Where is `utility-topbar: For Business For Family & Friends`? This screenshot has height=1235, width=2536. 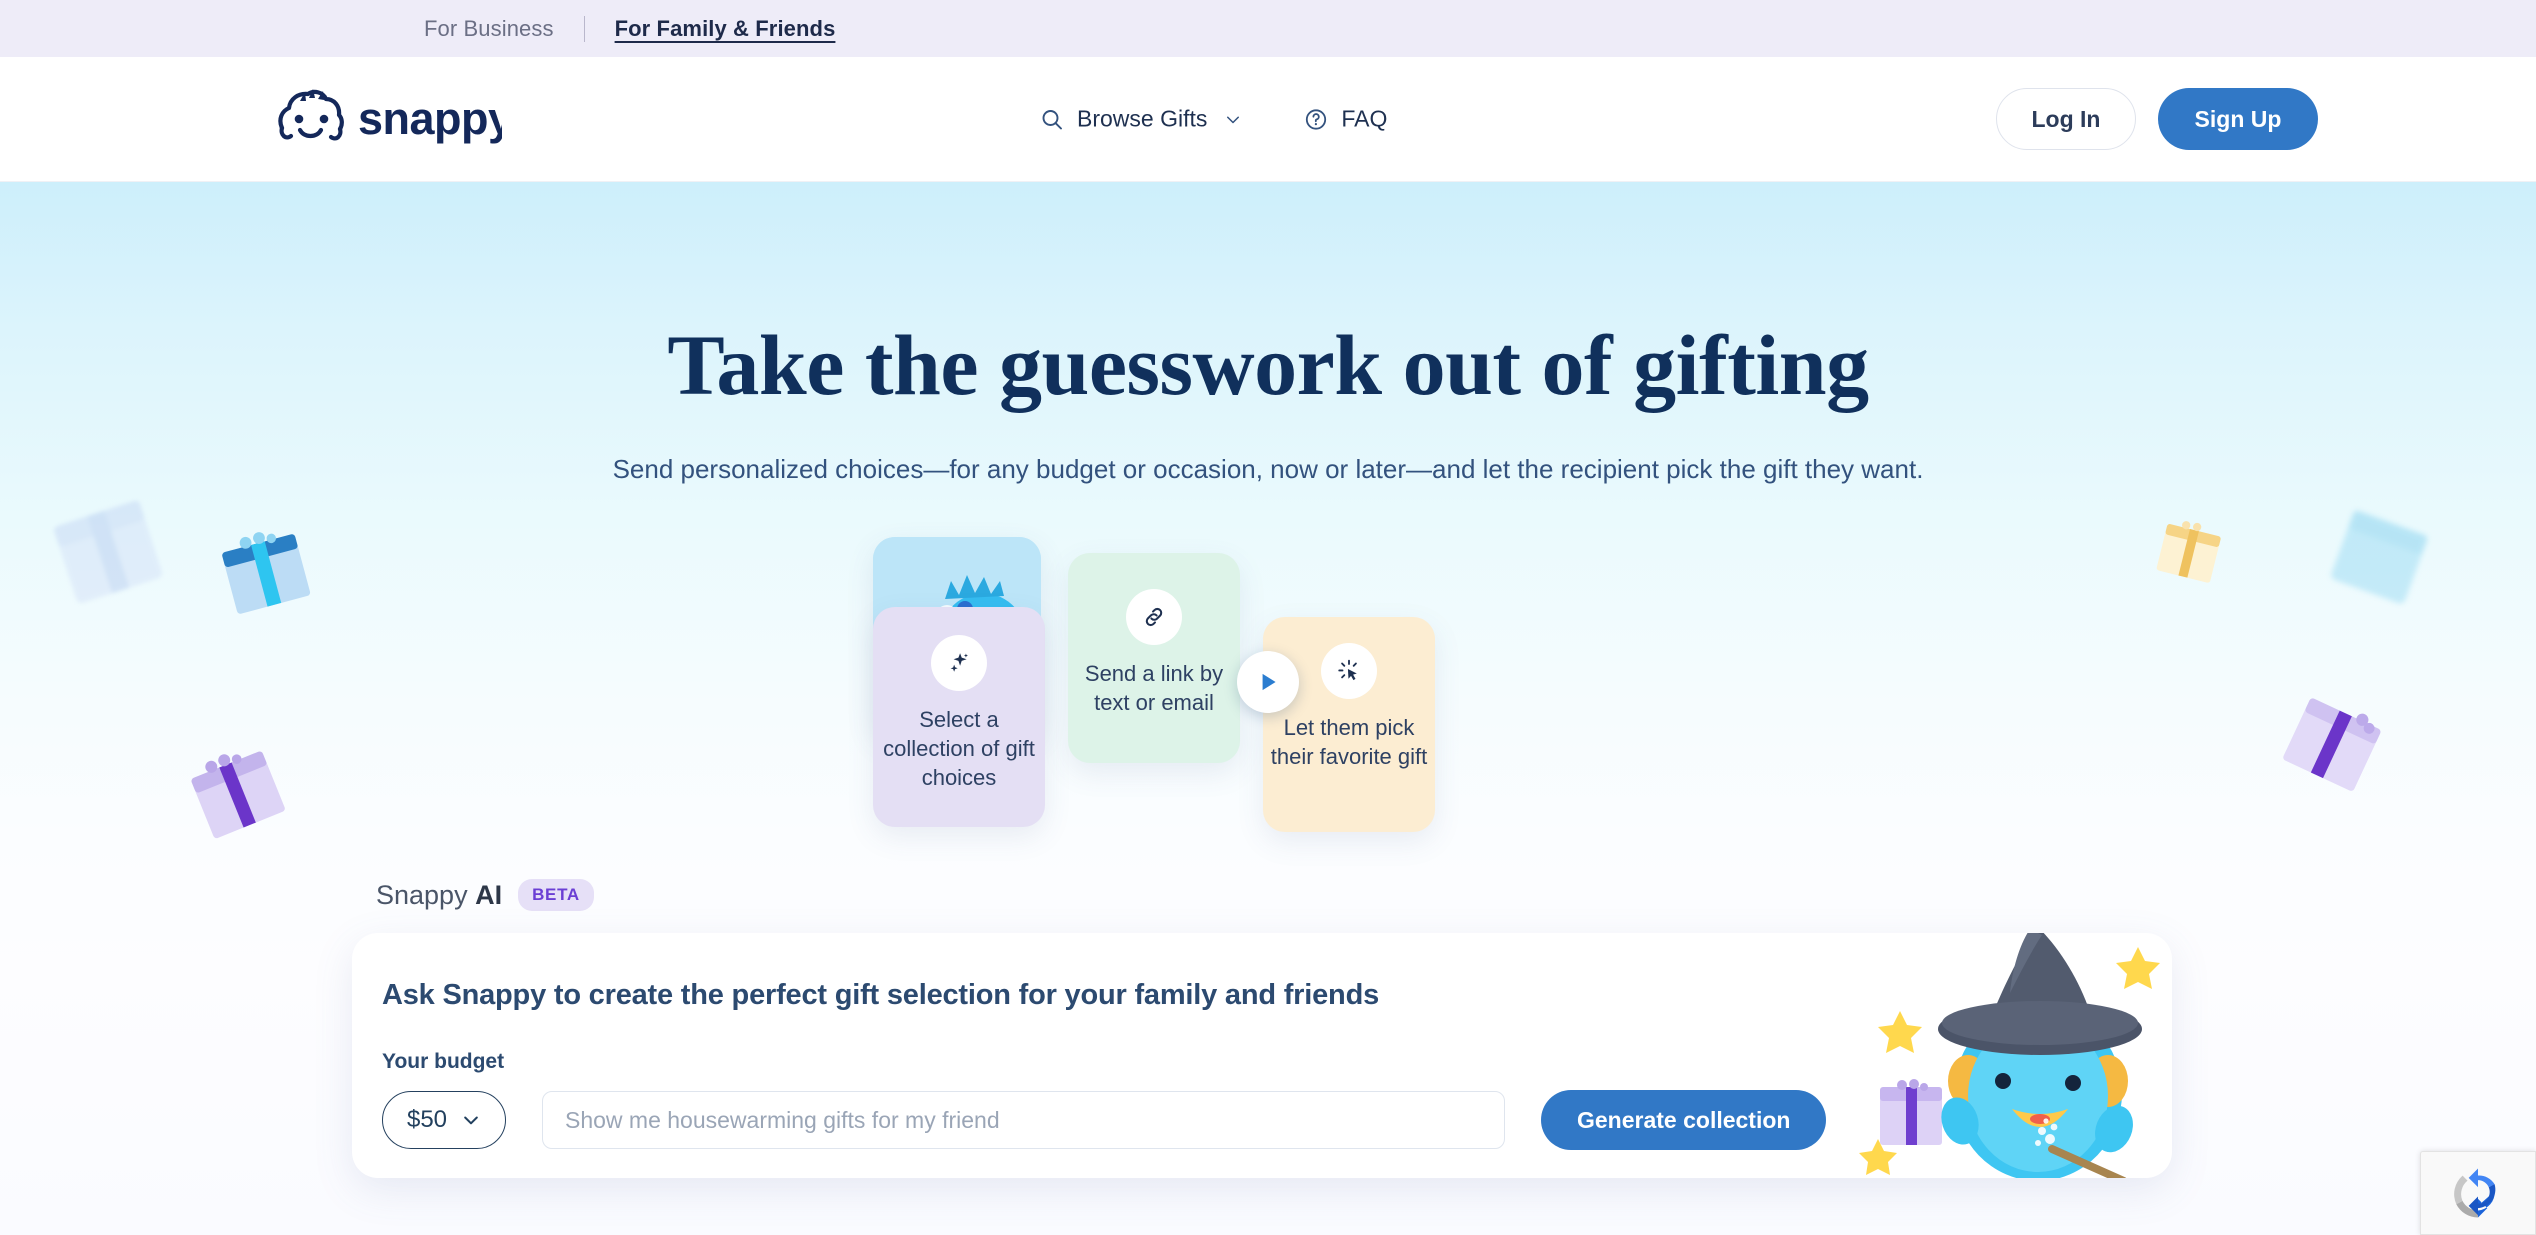
utility-topbar: For Business For Family & Friends is located at coordinates (1268, 28).